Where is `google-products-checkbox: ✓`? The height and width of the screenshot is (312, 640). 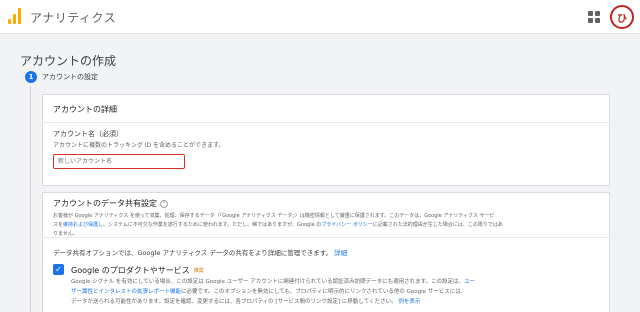
google-products-checkbox: ✓ is located at coordinates (58, 269).